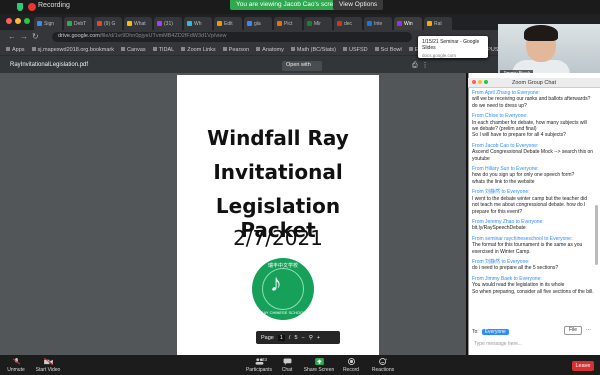 Image resolution: width=600 pixels, height=375 pixels. I want to click on tab-label: Win, so click(408, 23).